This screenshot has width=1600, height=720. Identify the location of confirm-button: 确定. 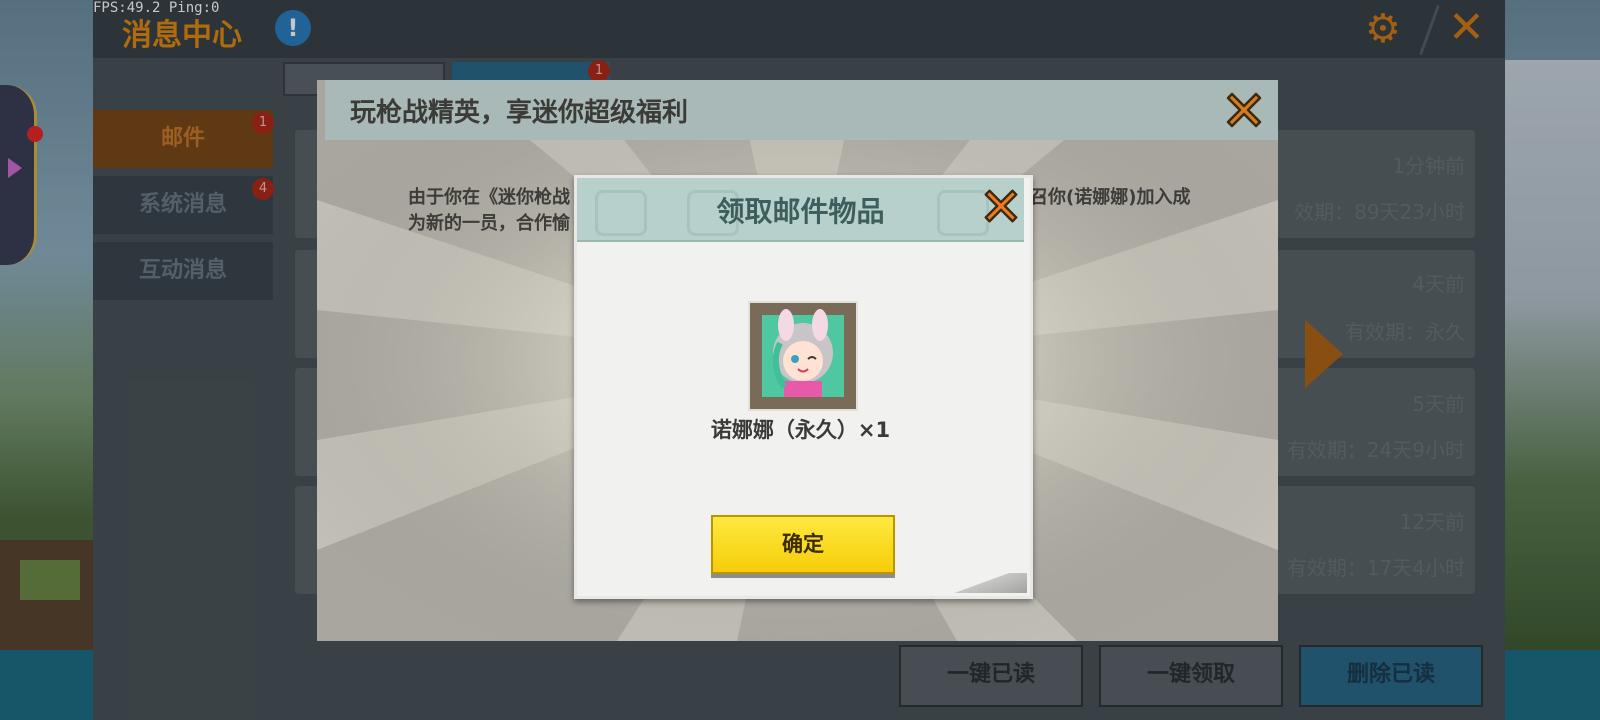
(803, 544).